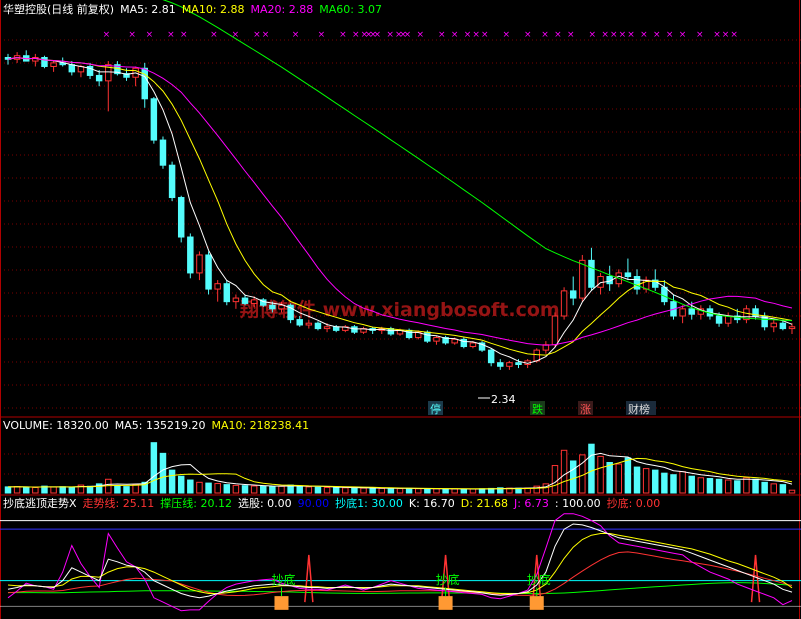 The width and height of the screenshot is (801, 619). Describe the element at coordinates (497, 399) in the screenshot. I see `low-price-annotation: 2.34` at that location.